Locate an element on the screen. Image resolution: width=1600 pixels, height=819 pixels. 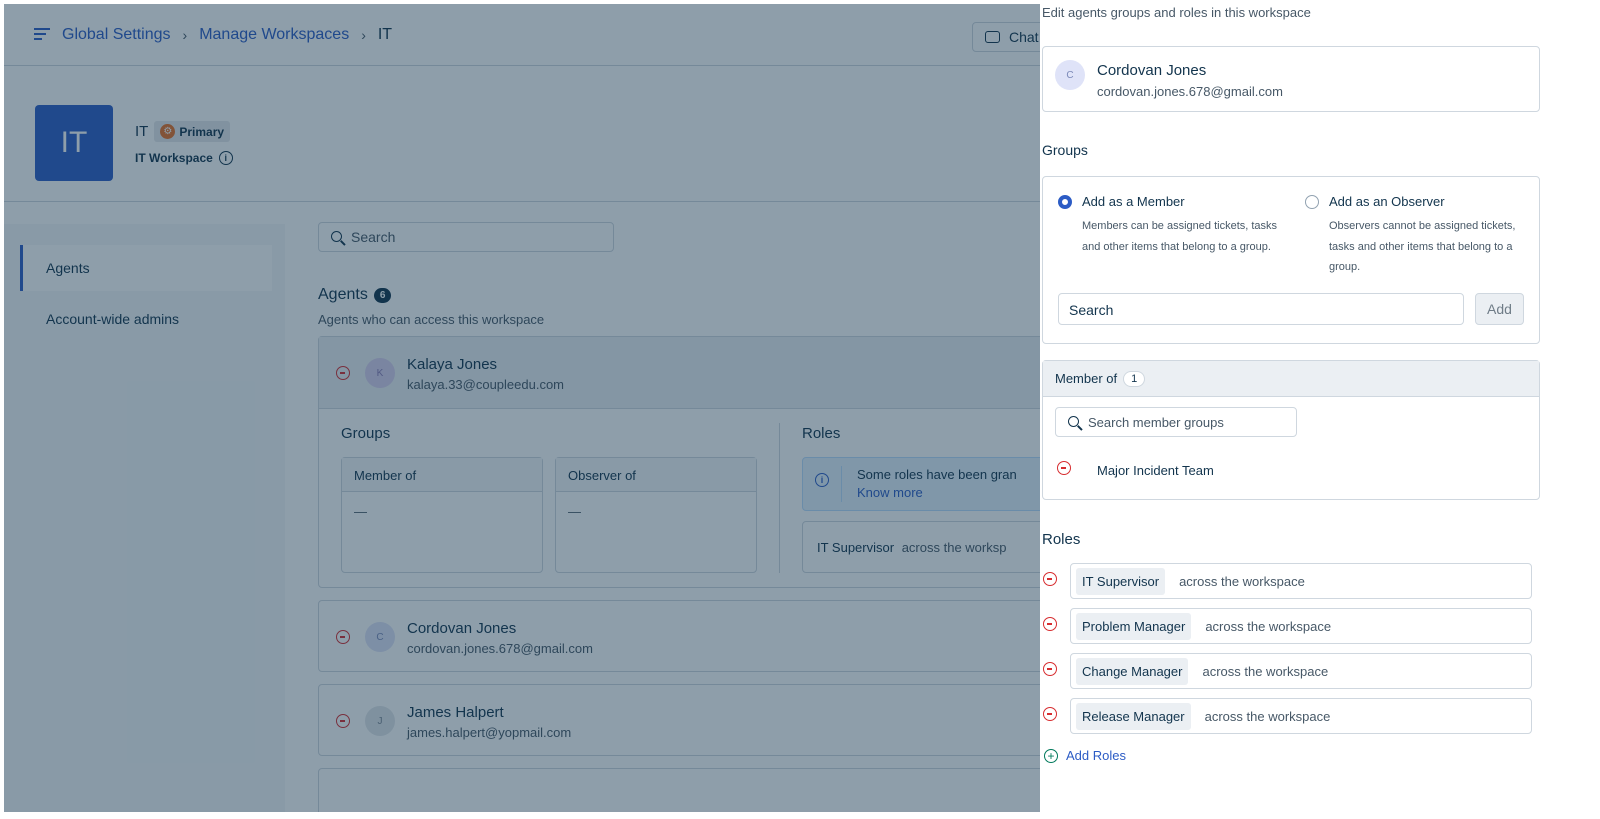
plus-circle-icon: + is located at coordinates (1051, 755).